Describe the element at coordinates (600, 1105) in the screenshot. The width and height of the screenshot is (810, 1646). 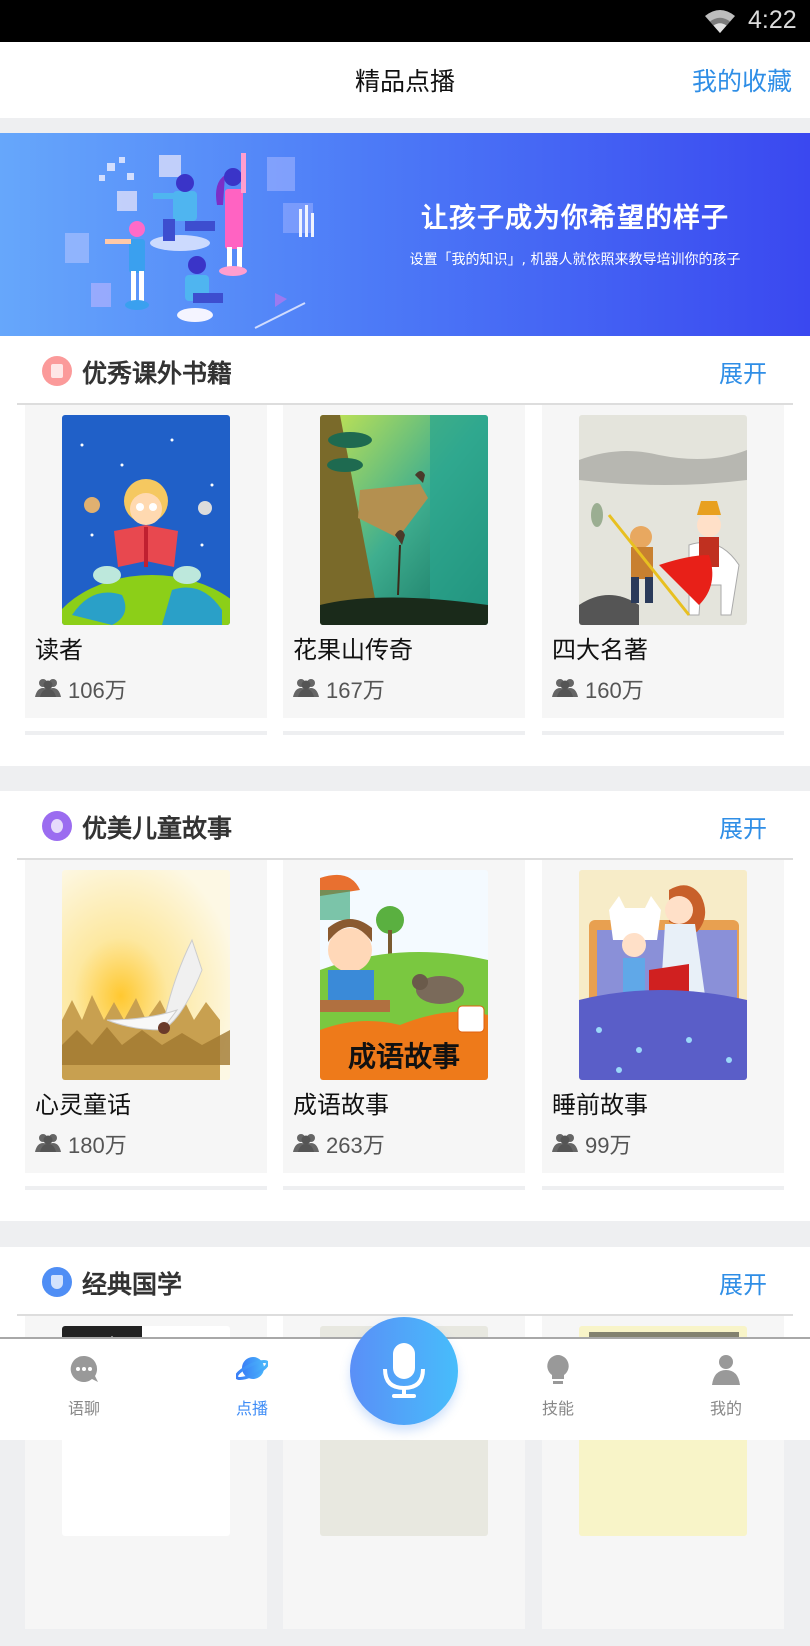
I see `book-title: 睡前故事` at that location.